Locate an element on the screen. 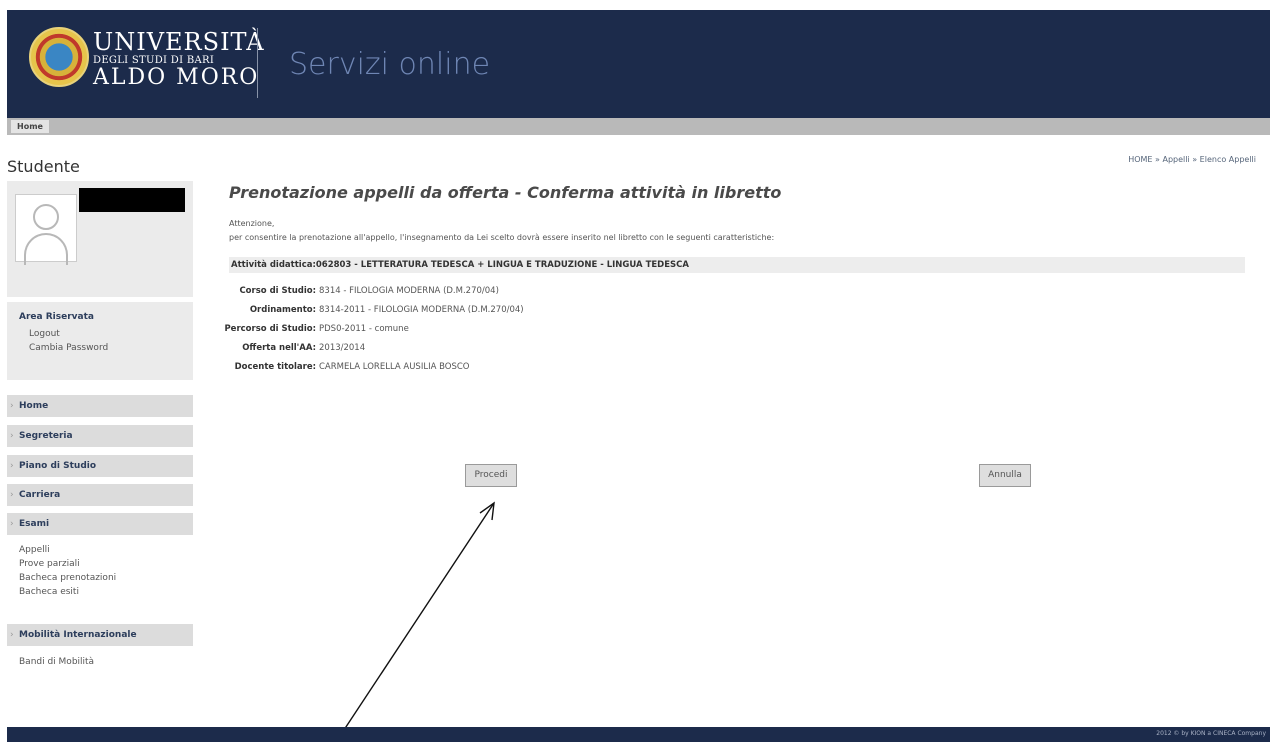 The height and width of the screenshot is (742, 1270). site-footer: 2012 © by KION a CINECA Company is located at coordinates (638, 734).